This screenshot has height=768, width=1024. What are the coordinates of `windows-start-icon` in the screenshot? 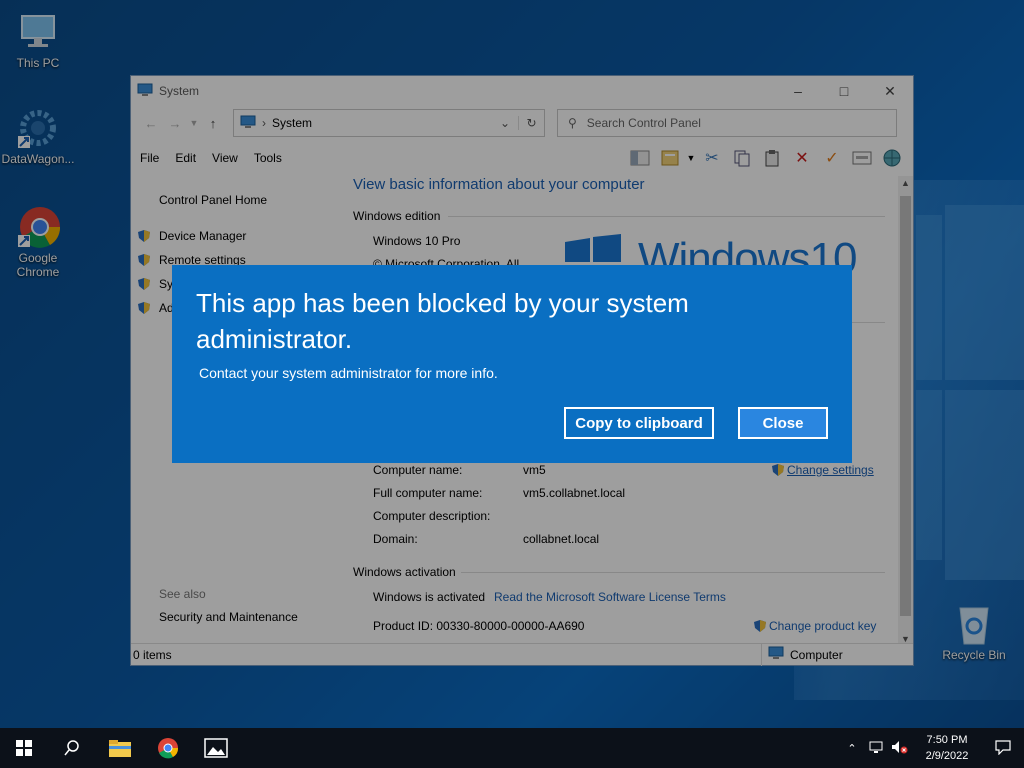 It's located at (24, 748).